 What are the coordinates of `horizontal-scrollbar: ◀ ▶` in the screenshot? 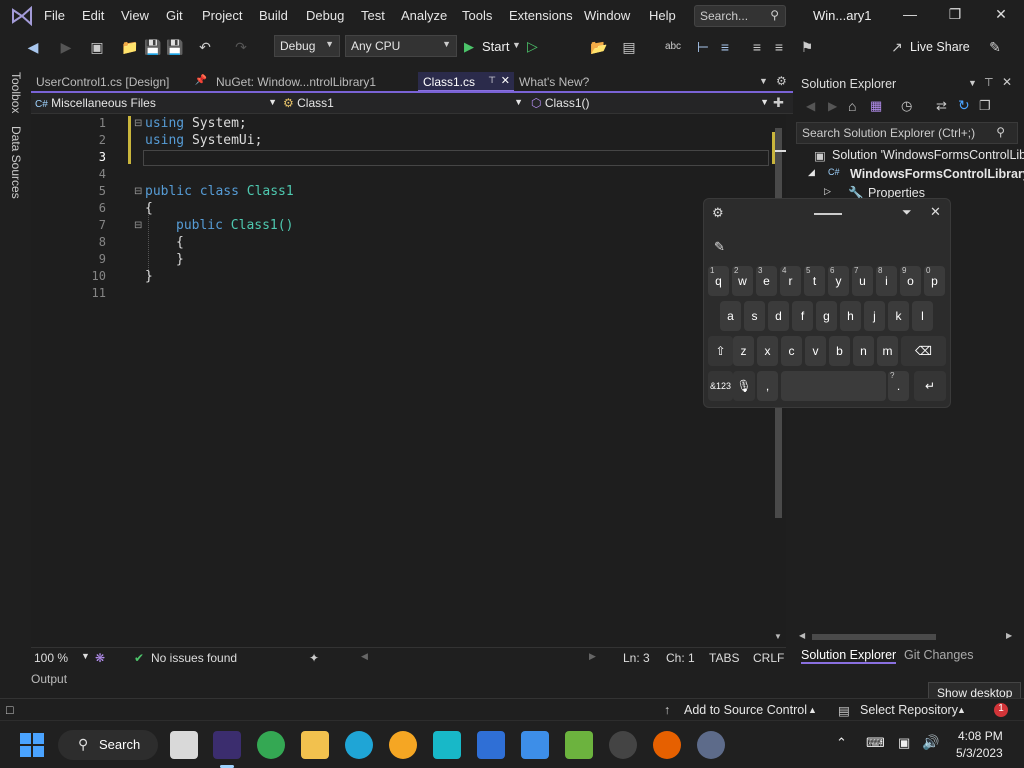 It's located at (907, 637).